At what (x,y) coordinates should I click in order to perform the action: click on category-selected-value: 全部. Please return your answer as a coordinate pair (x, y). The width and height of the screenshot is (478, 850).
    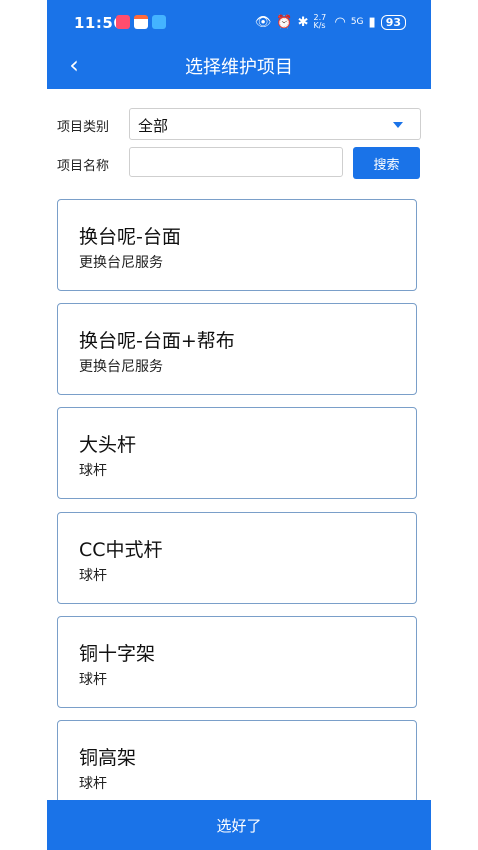
    Looking at the image, I should click on (153, 126).